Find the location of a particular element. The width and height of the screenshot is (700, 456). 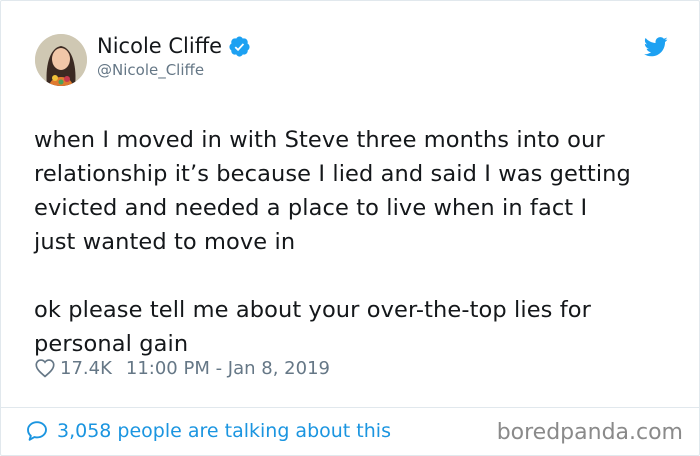

avatar-image is located at coordinates (61, 60).